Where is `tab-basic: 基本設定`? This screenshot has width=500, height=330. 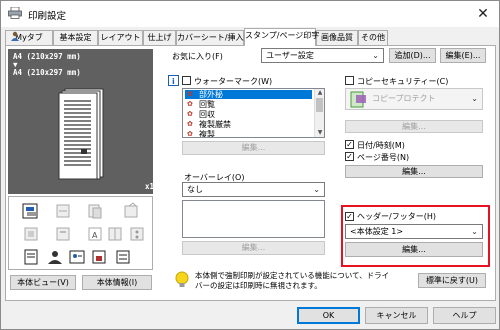
tab-basic: 基本設定 is located at coordinates (75, 37).